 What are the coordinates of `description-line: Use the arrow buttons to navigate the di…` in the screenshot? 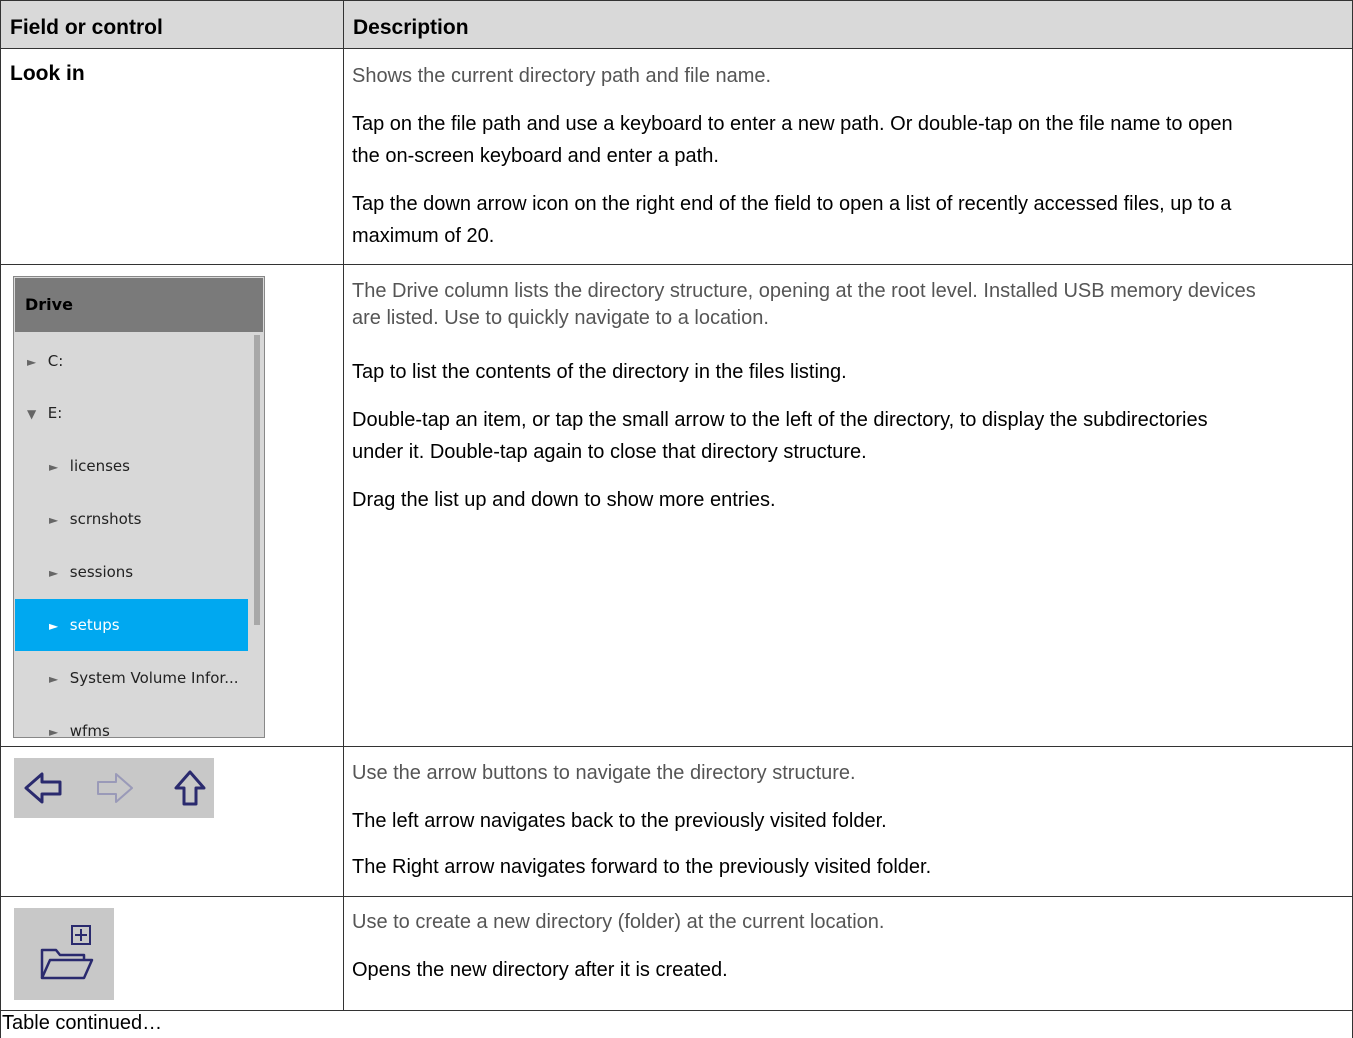 It's located at (604, 773).